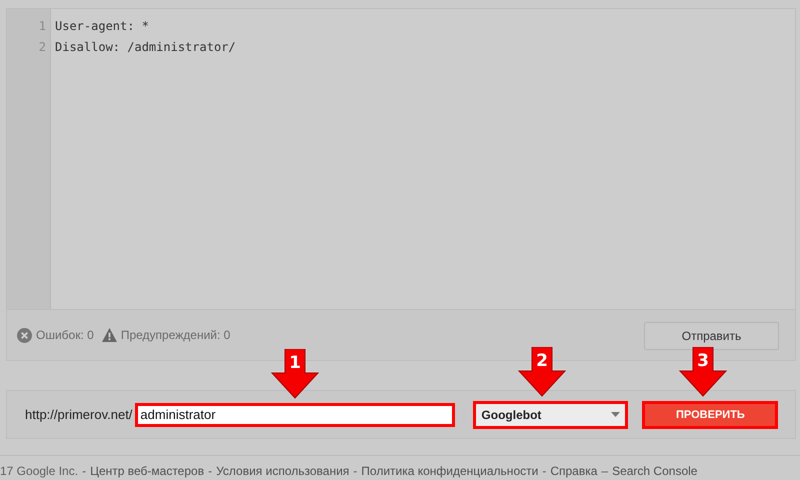 The width and height of the screenshot is (800, 480). I want to click on annotation-arrow: 2, so click(541, 371).